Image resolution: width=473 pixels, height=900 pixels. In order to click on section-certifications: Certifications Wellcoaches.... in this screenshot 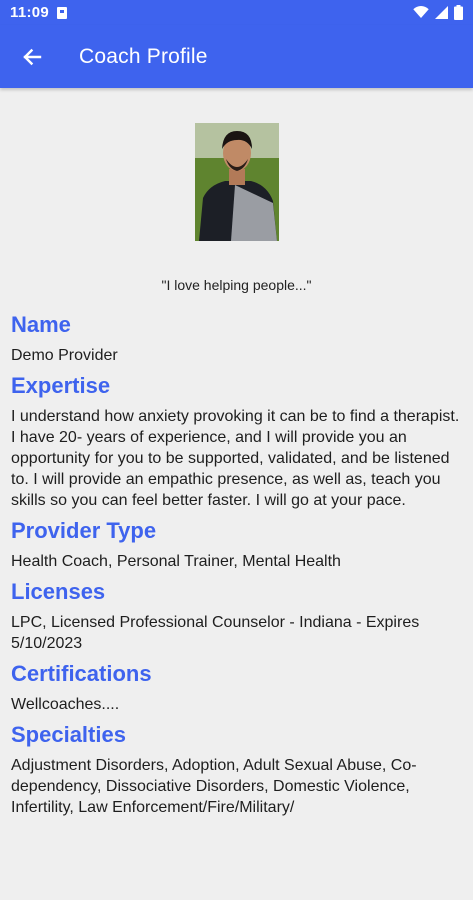, I will do `click(236, 687)`.